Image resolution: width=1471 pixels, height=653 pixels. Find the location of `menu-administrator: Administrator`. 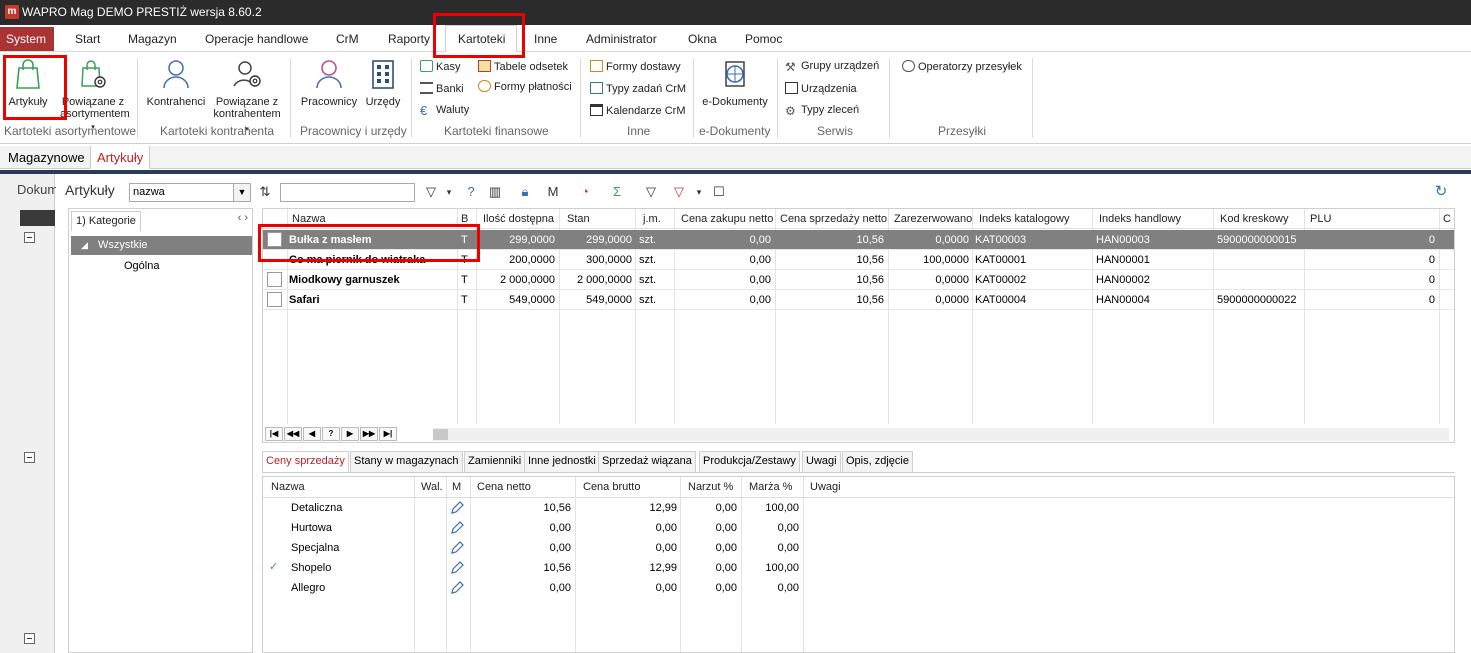

menu-administrator: Administrator is located at coordinates (621, 39).